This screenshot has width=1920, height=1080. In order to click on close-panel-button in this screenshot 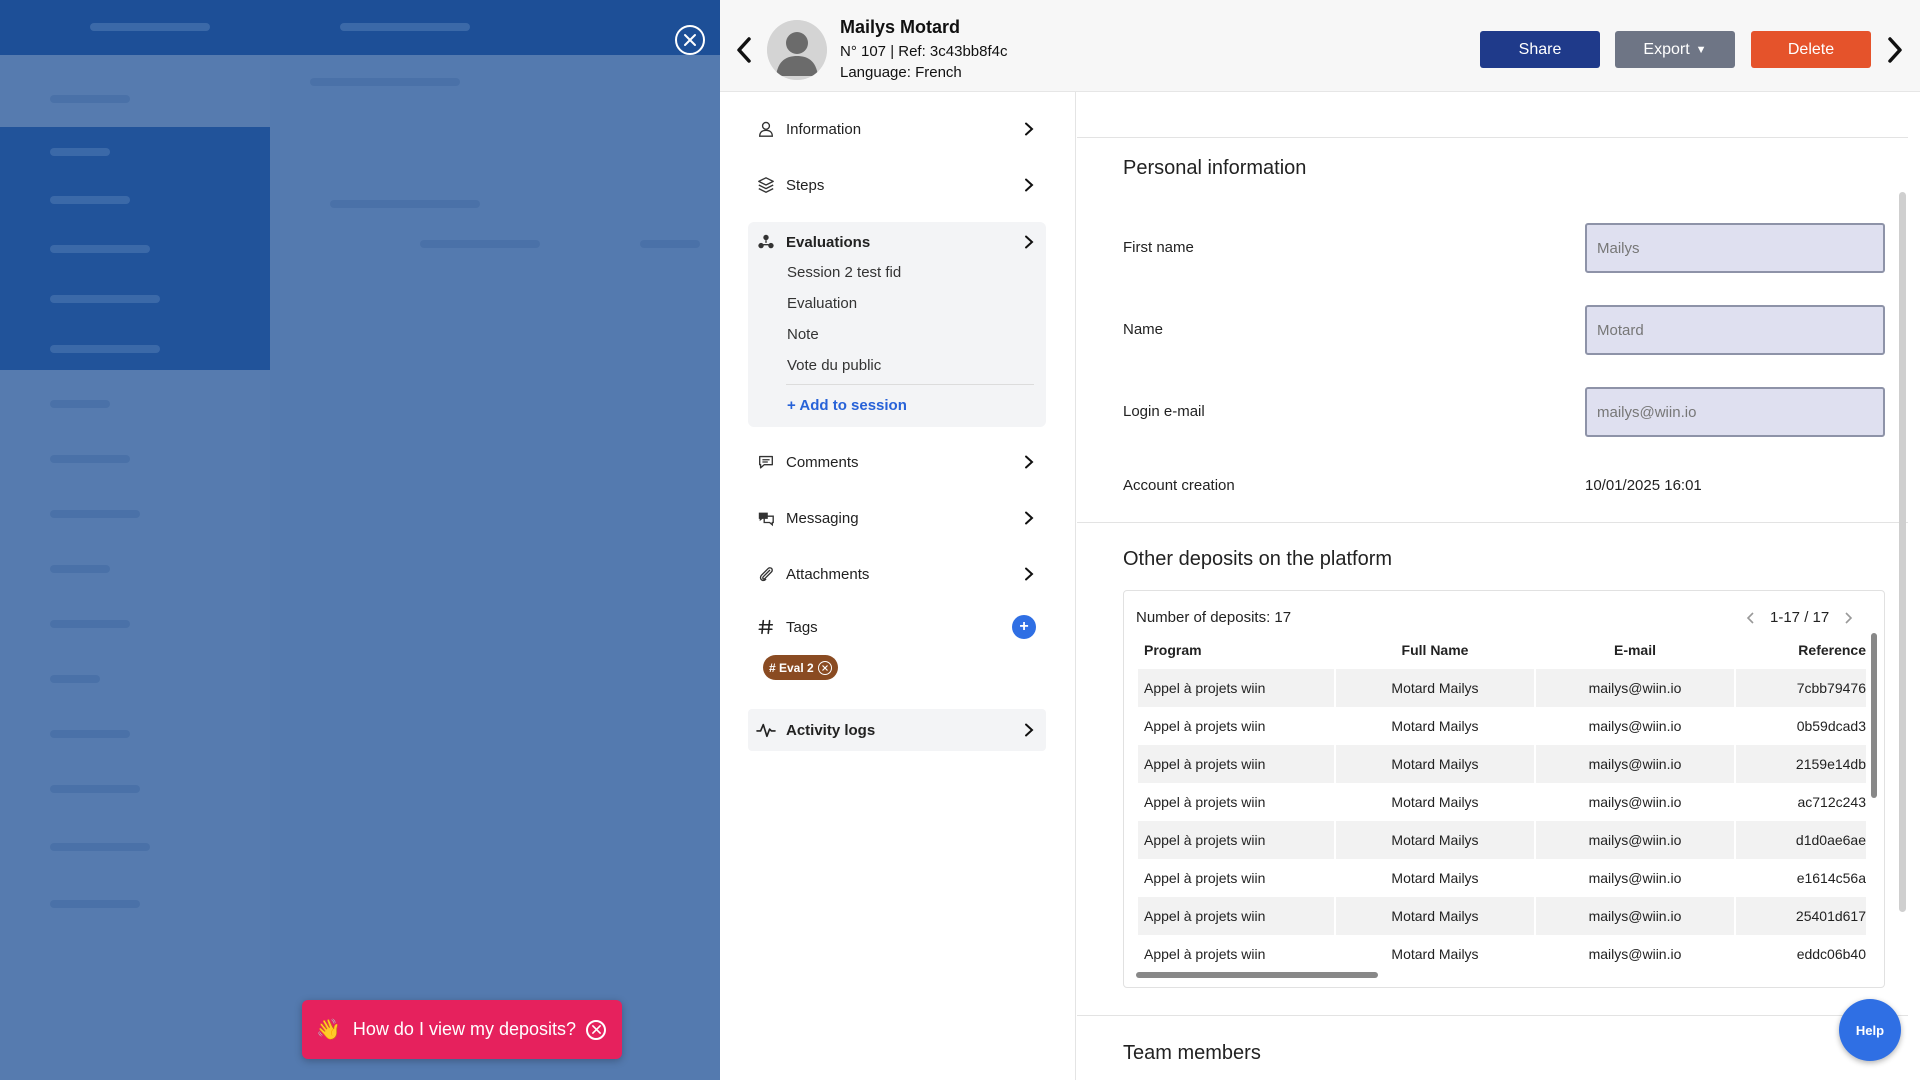, I will do `click(690, 40)`.